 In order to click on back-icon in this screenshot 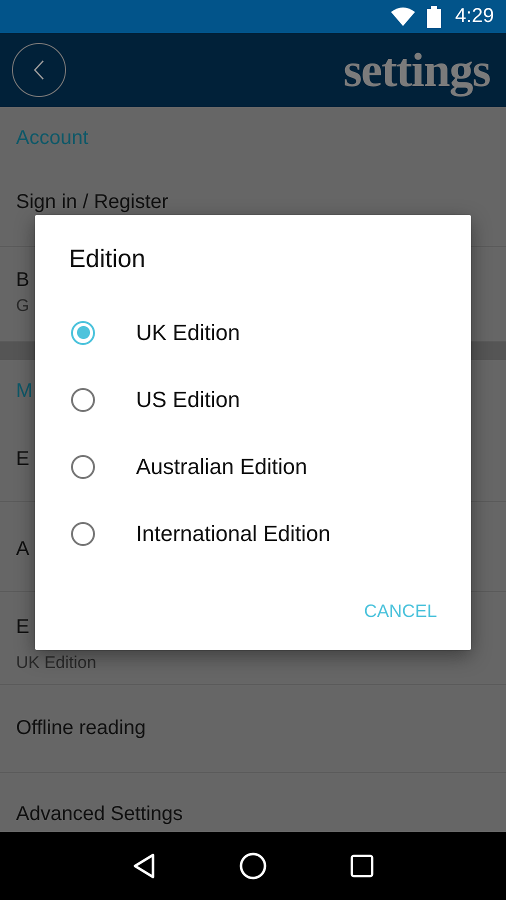, I will do `click(144, 866)`.